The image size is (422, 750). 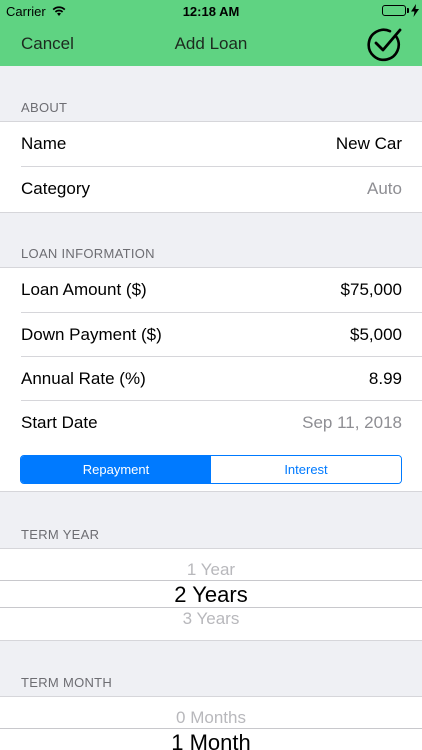 I want to click on picker-option-below: 3 Years, so click(x=211, y=619).